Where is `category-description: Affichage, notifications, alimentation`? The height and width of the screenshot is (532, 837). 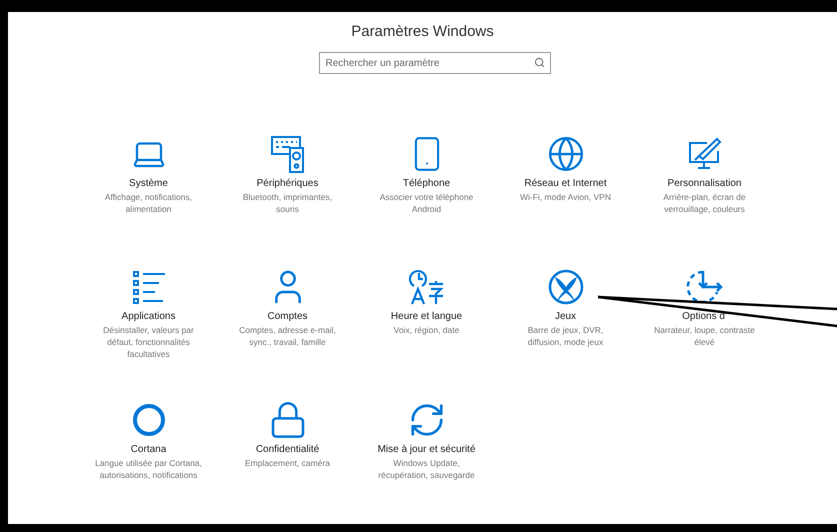
category-description: Affichage, notifications, alimentation is located at coordinates (149, 203).